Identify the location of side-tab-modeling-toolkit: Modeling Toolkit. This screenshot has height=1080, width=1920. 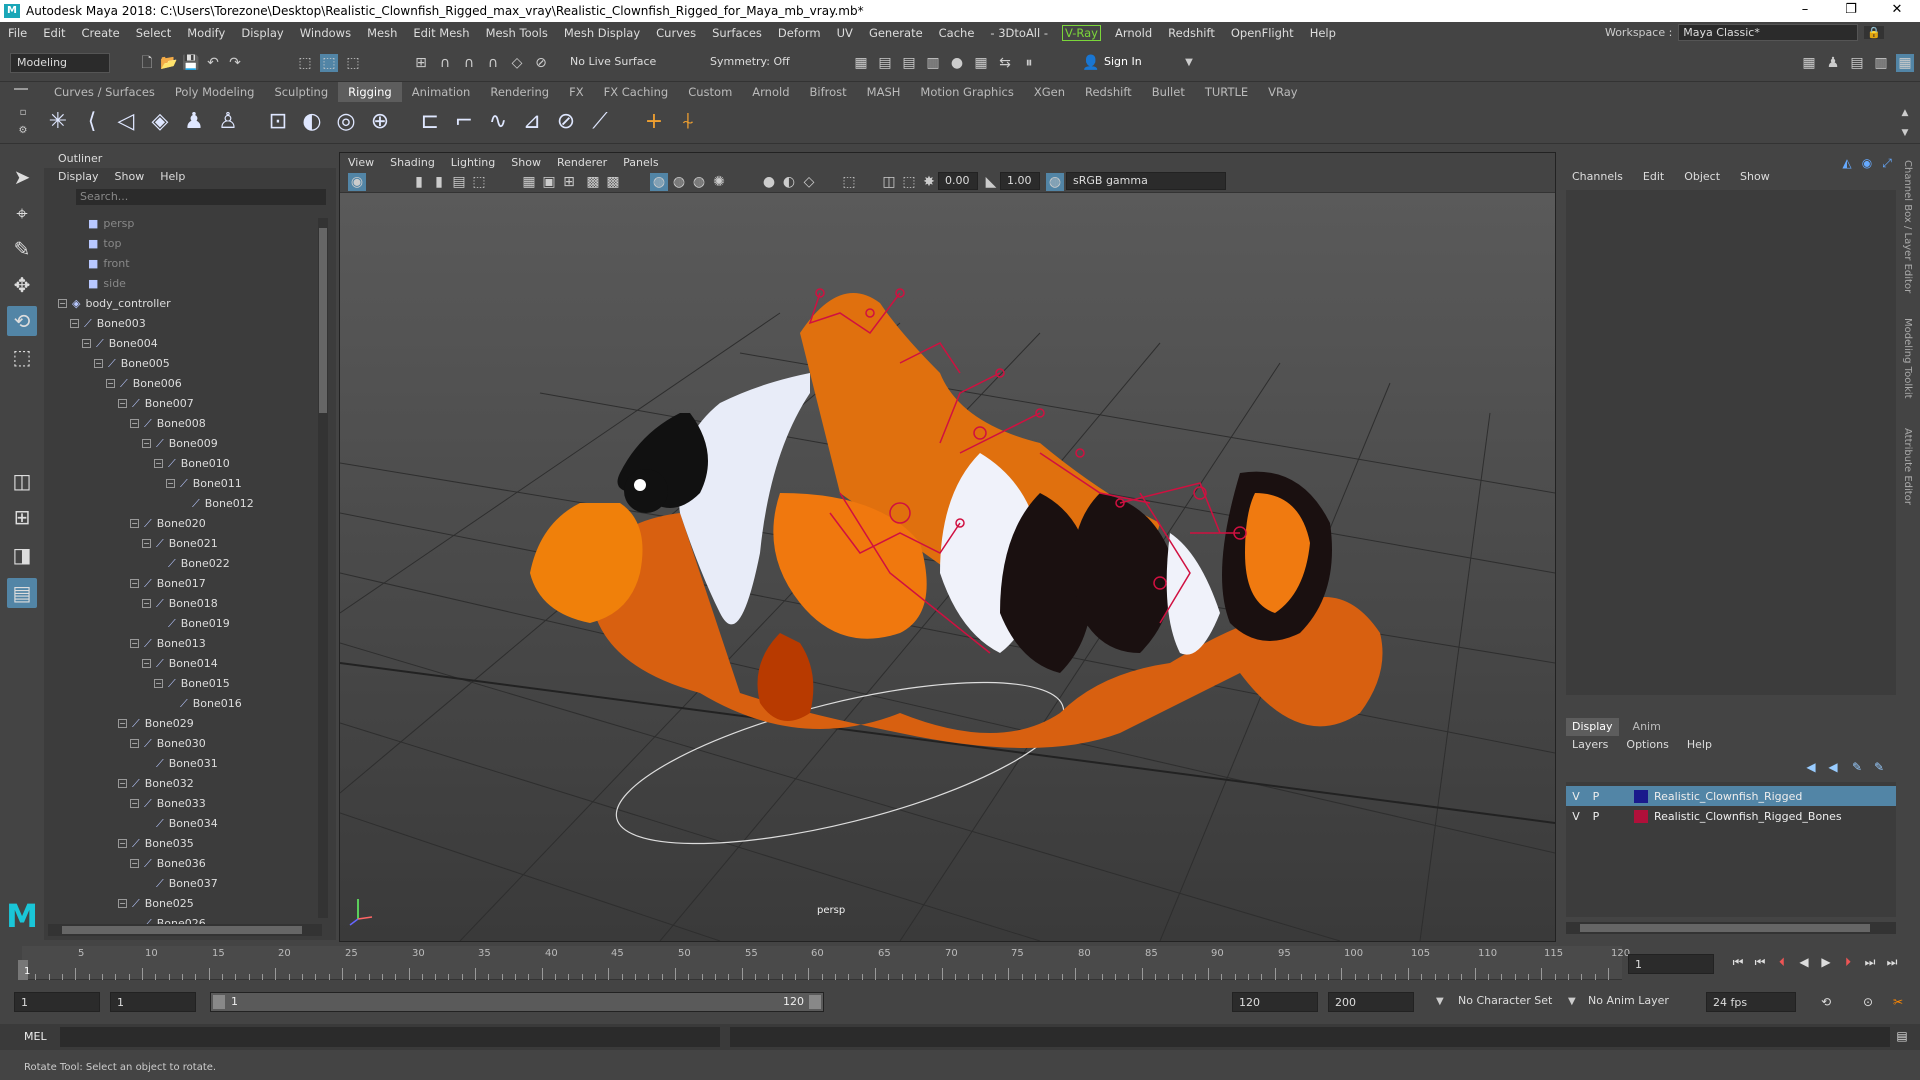
(1907, 358).